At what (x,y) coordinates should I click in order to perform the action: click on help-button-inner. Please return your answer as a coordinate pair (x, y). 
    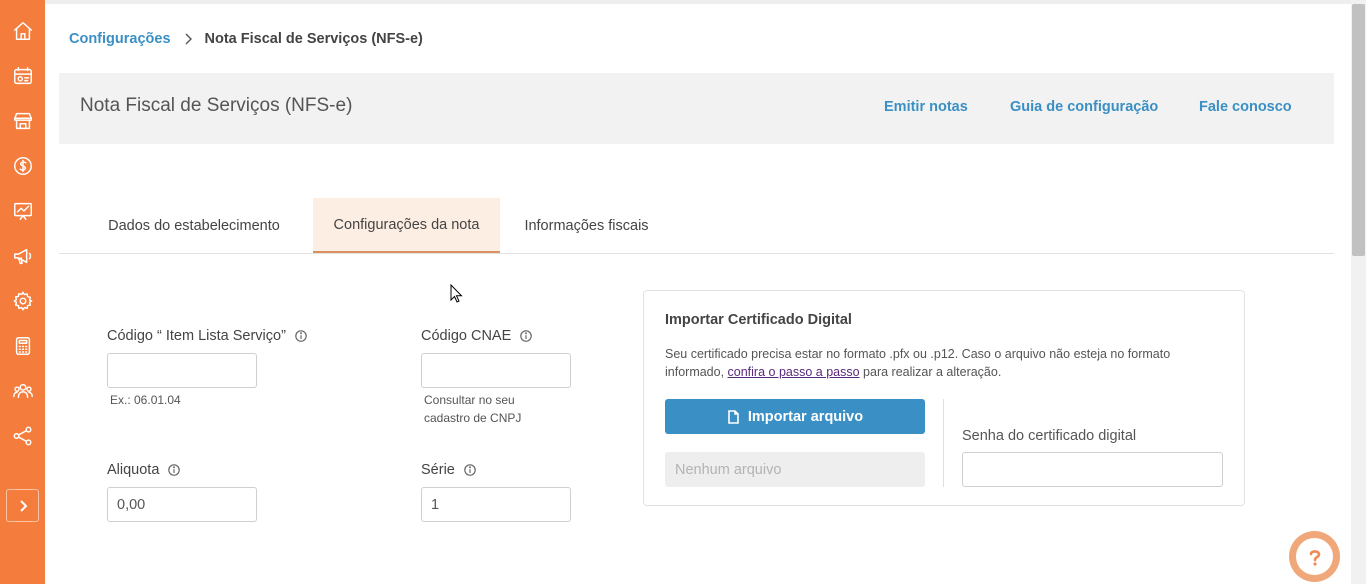
    Looking at the image, I should click on (1314, 556).